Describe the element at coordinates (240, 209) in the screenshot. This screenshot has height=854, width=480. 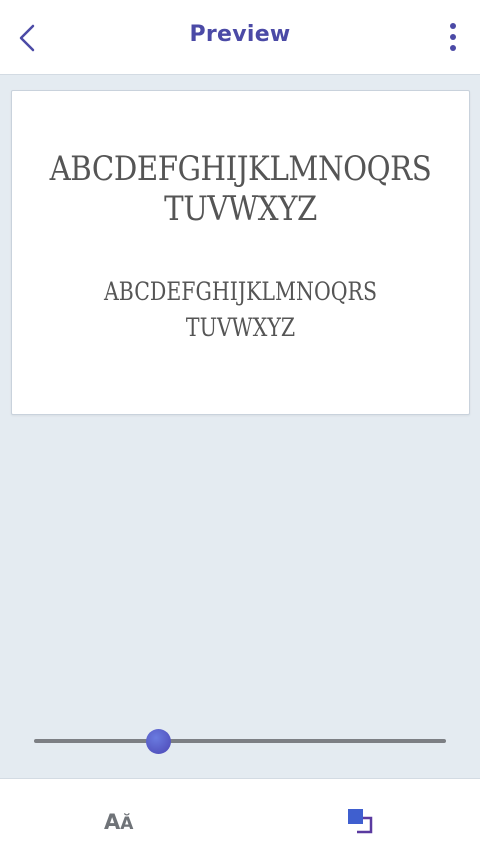
I see `sample-large-line-2: TUVWXYZ` at that location.